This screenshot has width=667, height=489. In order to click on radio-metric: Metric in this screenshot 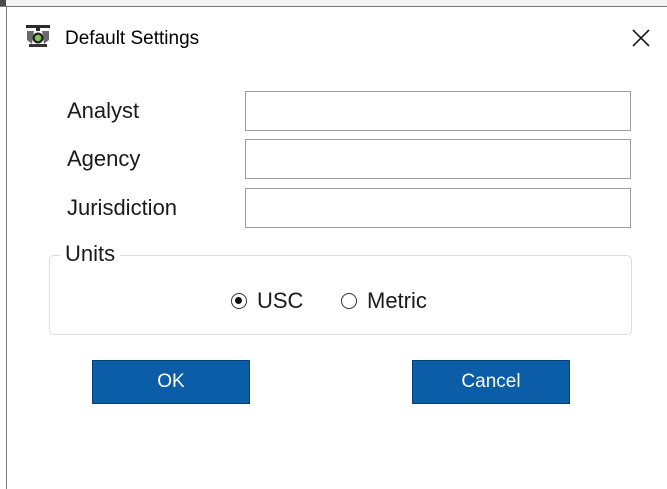, I will do `click(384, 301)`.